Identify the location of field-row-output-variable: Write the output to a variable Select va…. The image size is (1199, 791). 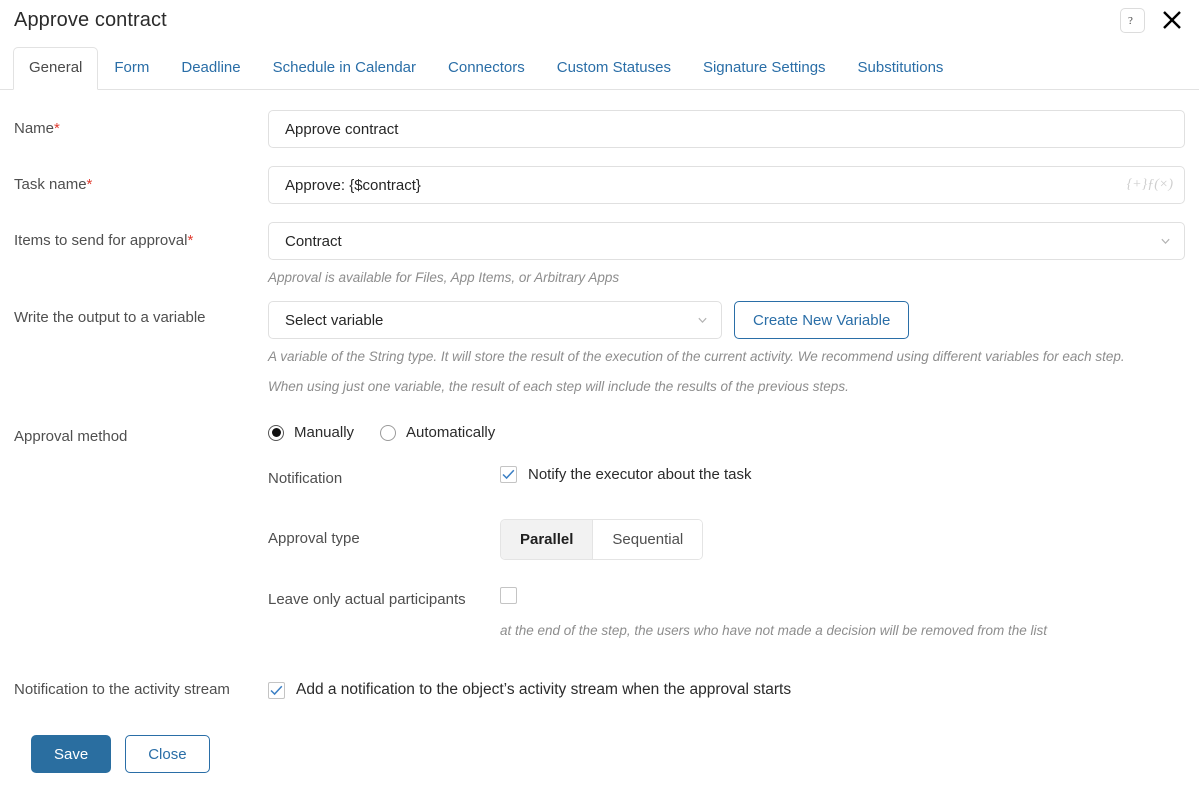
(599, 349).